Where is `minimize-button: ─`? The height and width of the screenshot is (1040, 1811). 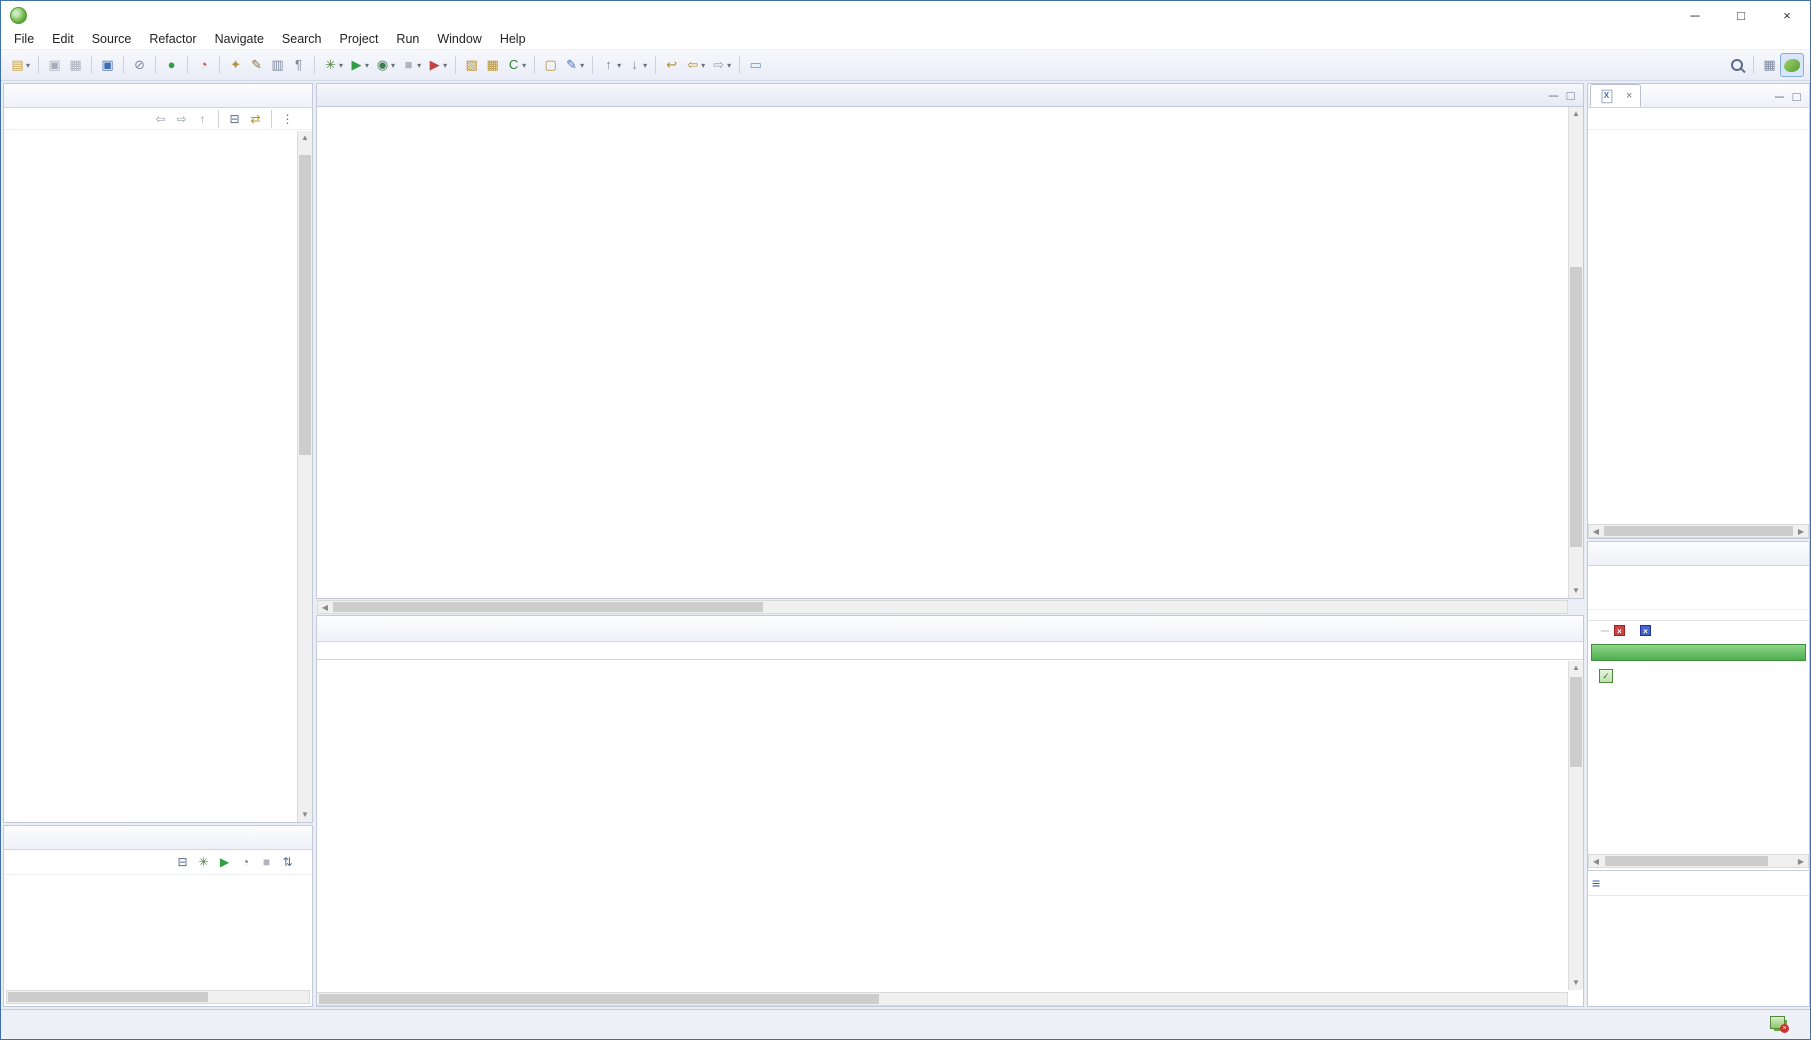 minimize-button: ─ is located at coordinates (1695, 15).